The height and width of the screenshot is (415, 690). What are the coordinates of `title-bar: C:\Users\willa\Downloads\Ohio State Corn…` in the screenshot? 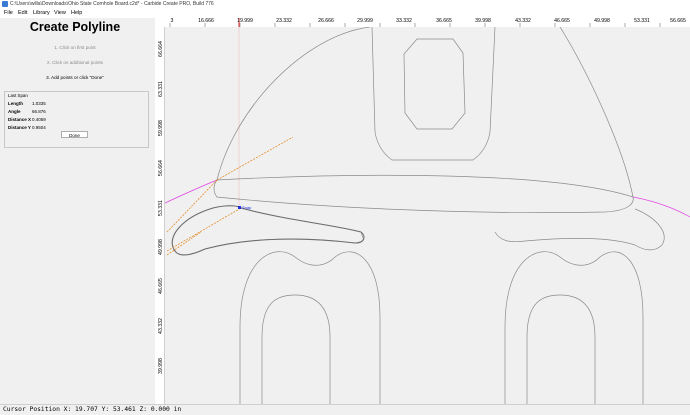 It's located at (345, 4).